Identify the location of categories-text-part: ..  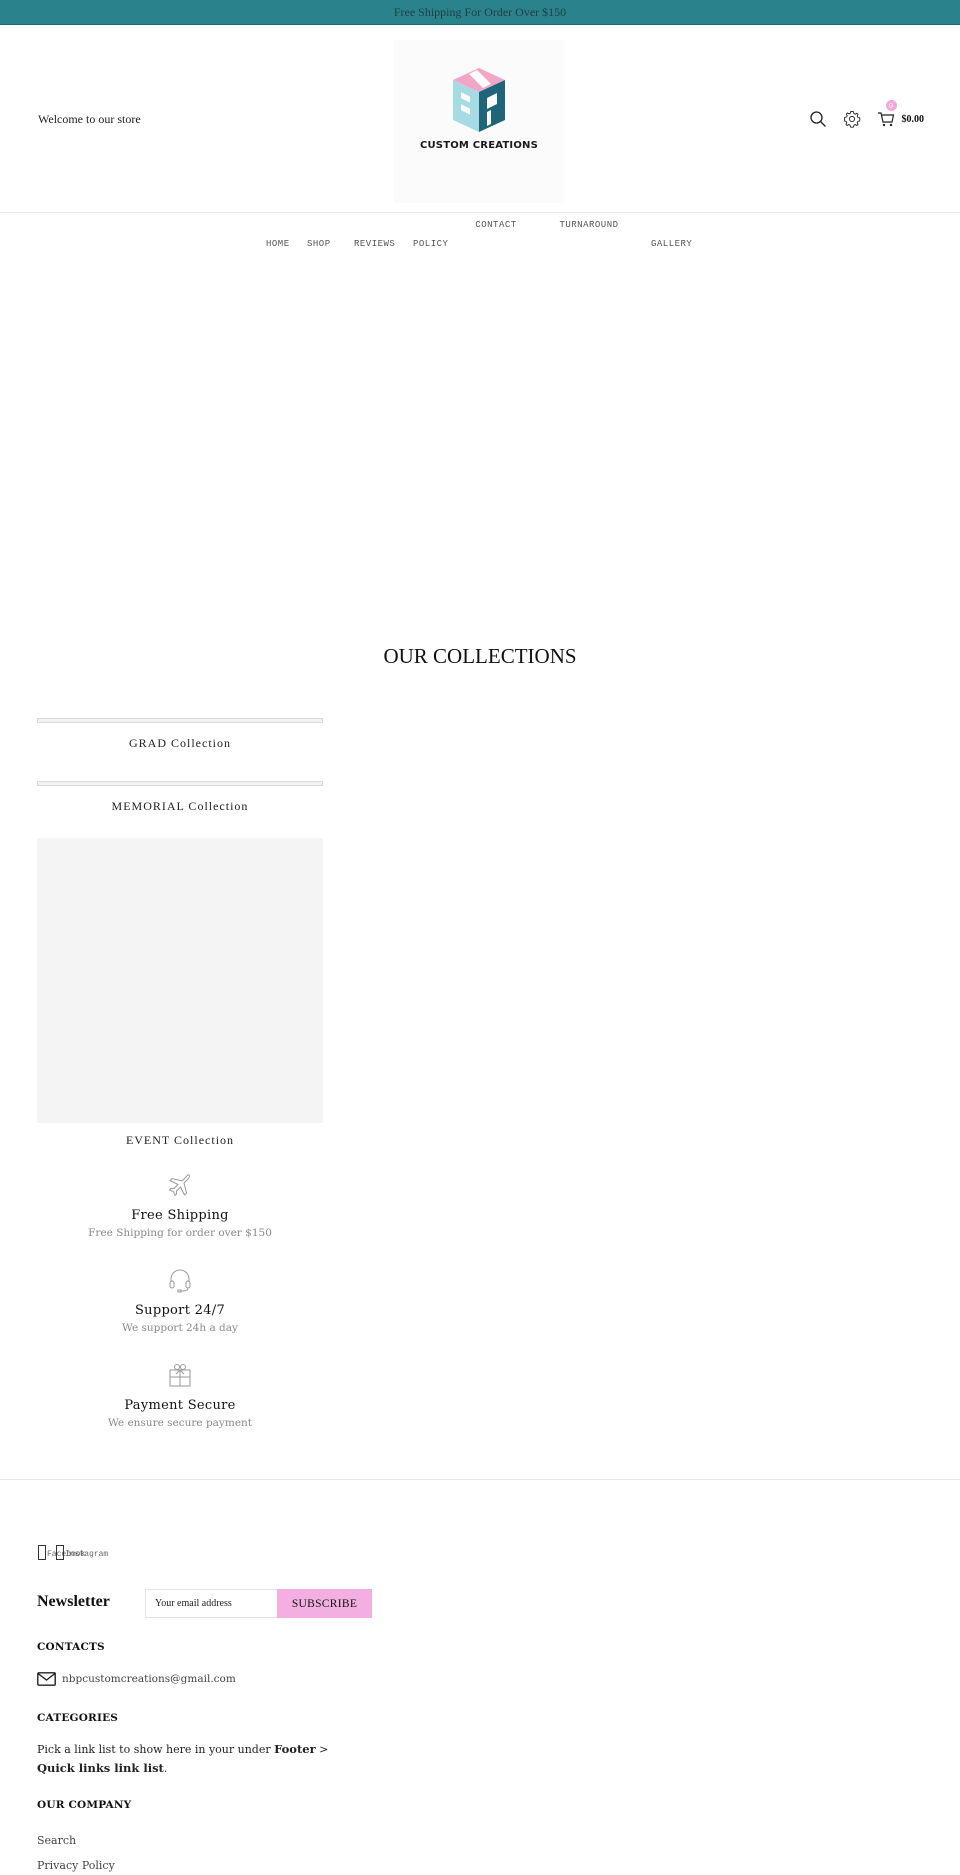
(165, 1768).